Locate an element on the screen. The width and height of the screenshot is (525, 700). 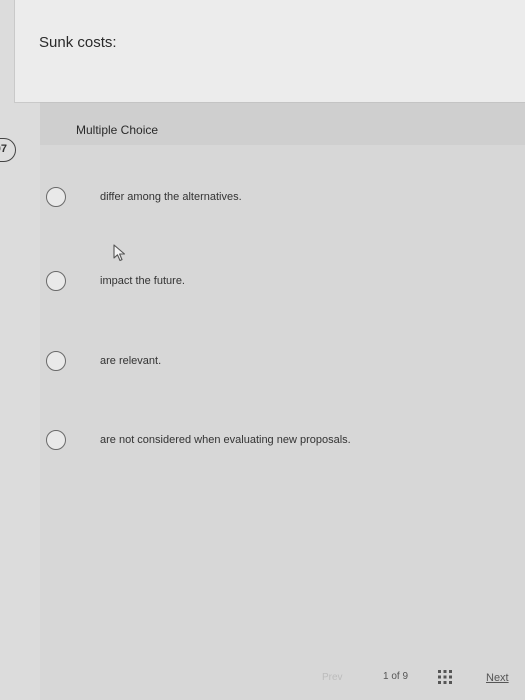
choice-label: differ among the alternatives. is located at coordinates (171, 197).